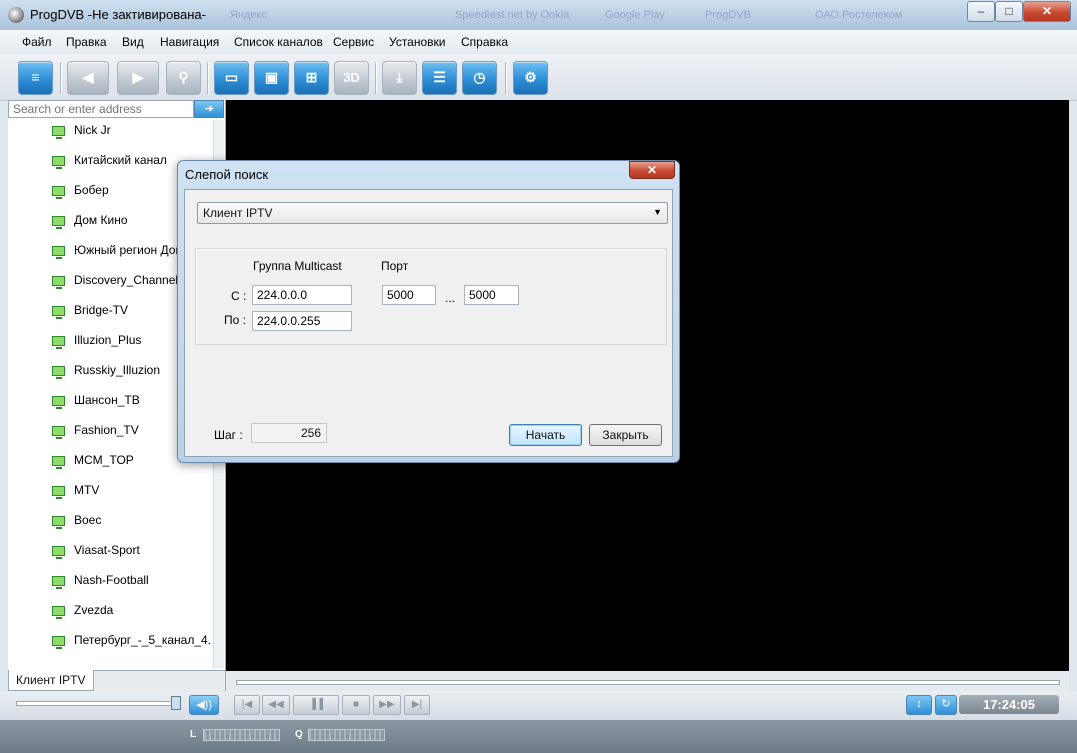 The height and width of the screenshot is (753, 1077). Describe the element at coordinates (512, 15) in the screenshot. I see `background-tab: Speedtest.net by Ookla` at that location.